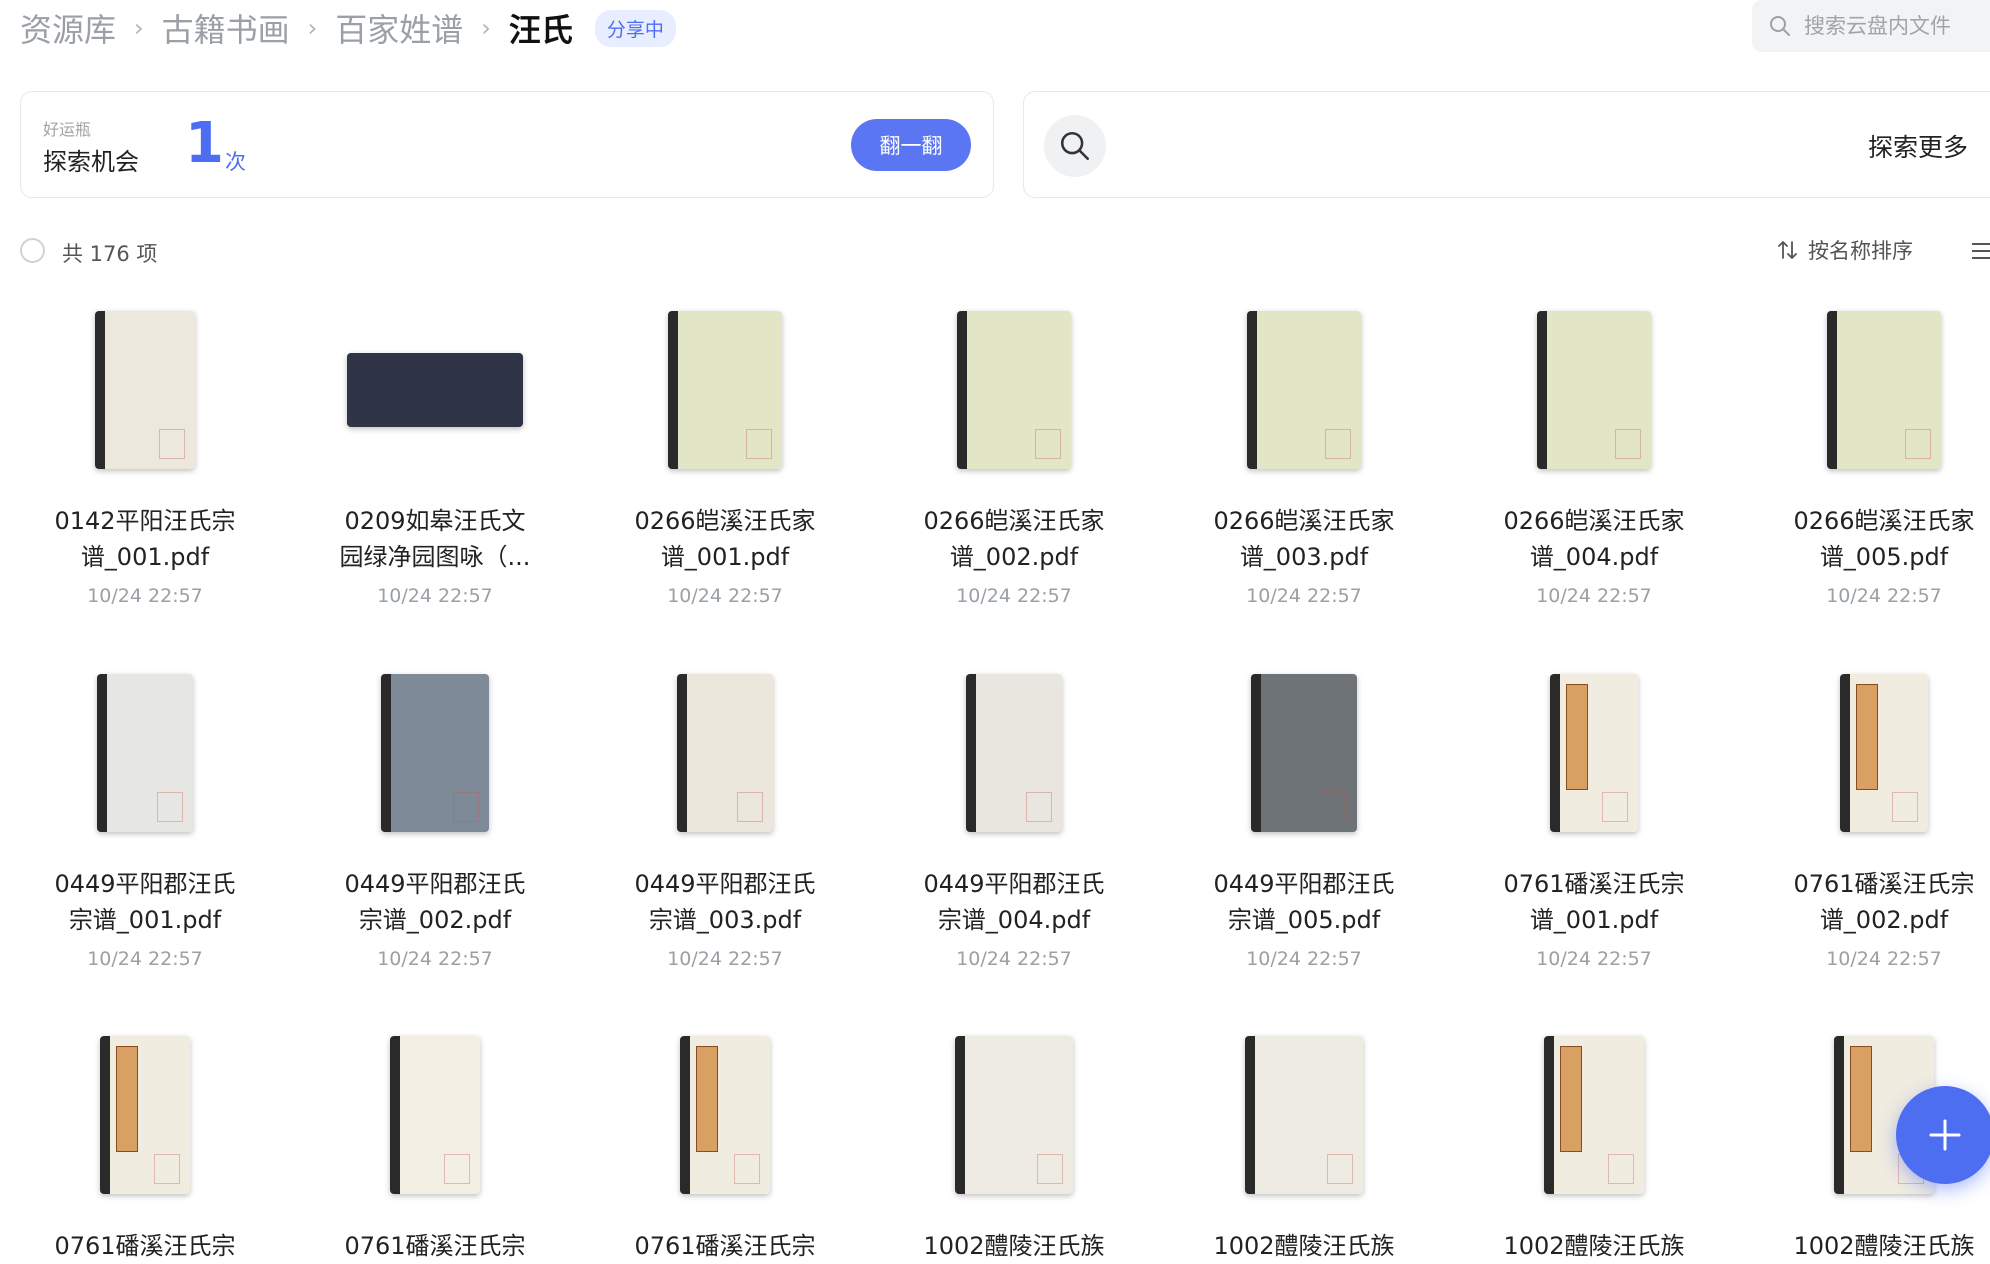 Image resolution: width=1990 pixels, height=1264 pixels. What do you see at coordinates (1884, 557) in the screenshot?
I see `file-name-line-2: 谱_005.pdf` at bounding box center [1884, 557].